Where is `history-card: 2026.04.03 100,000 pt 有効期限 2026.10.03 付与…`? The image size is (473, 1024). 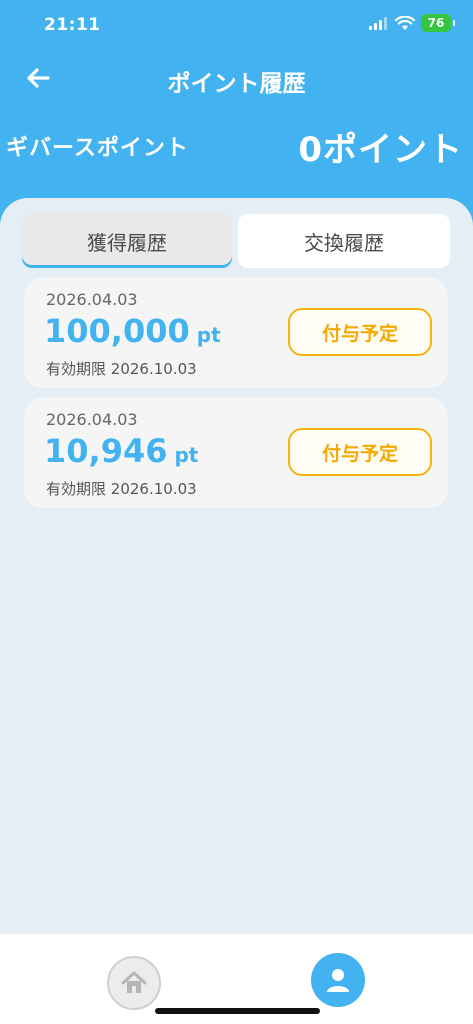 history-card: 2026.04.03 100,000 pt 有効期限 2026.10.03 付与… is located at coordinates (236, 333).